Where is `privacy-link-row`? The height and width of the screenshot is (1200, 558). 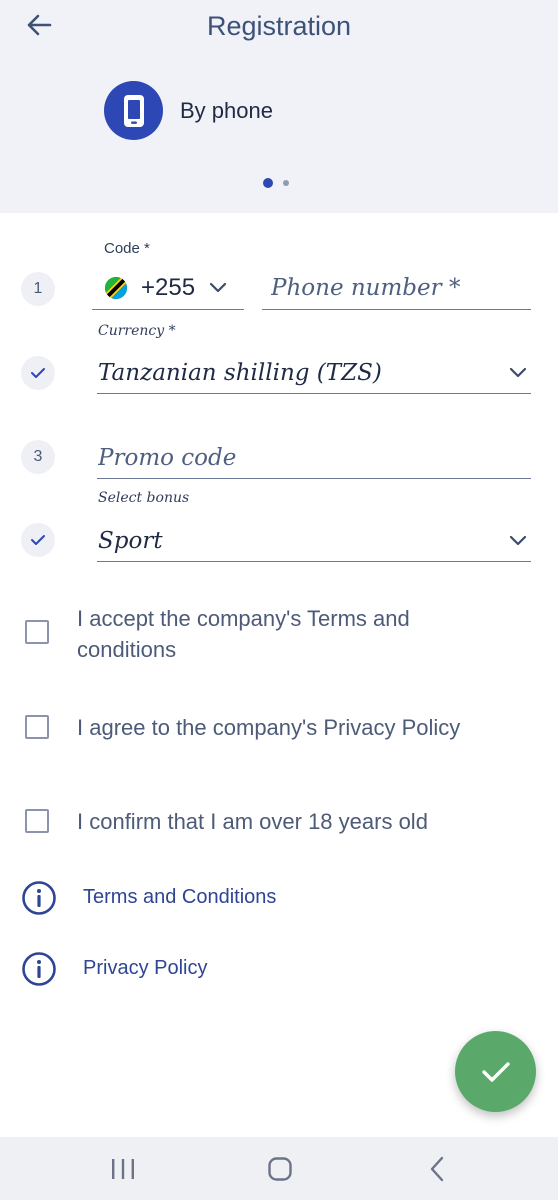 privacy-link-row is located at coordinates (39, 969).